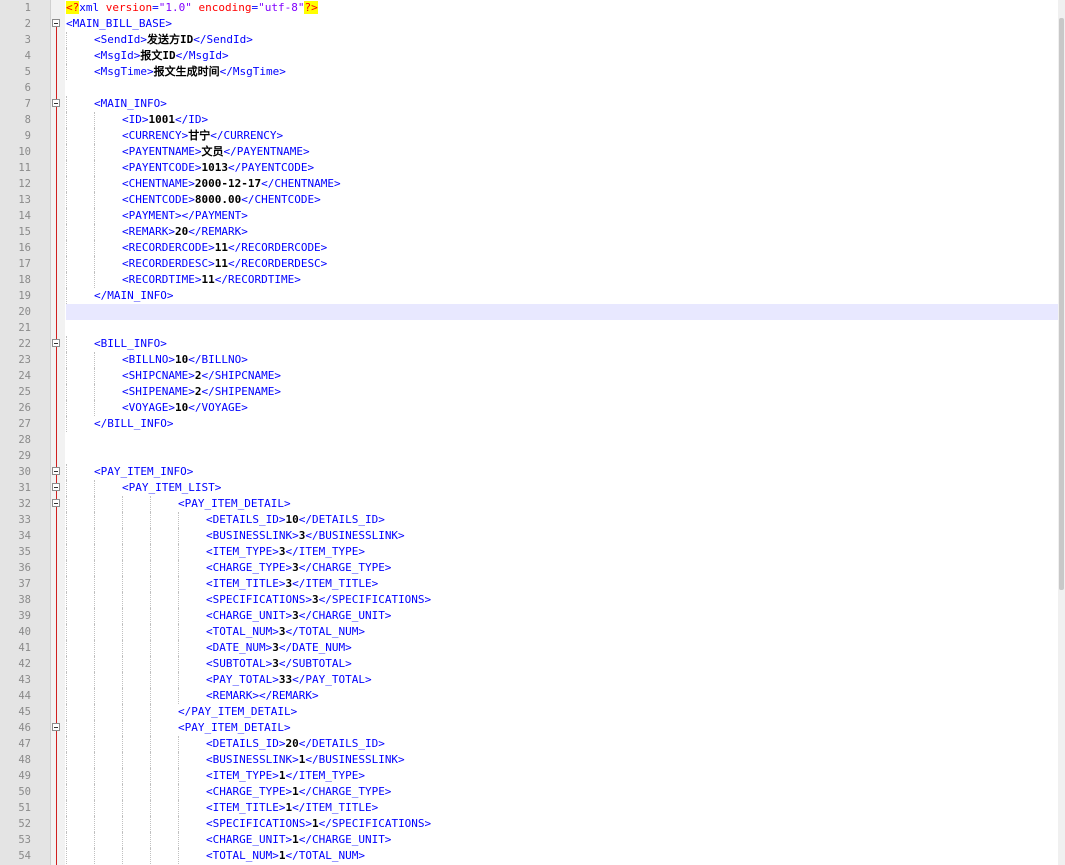  Describe the element at coordinates (529, 312) in the screenshot. I see `code-line: 20` at that location.